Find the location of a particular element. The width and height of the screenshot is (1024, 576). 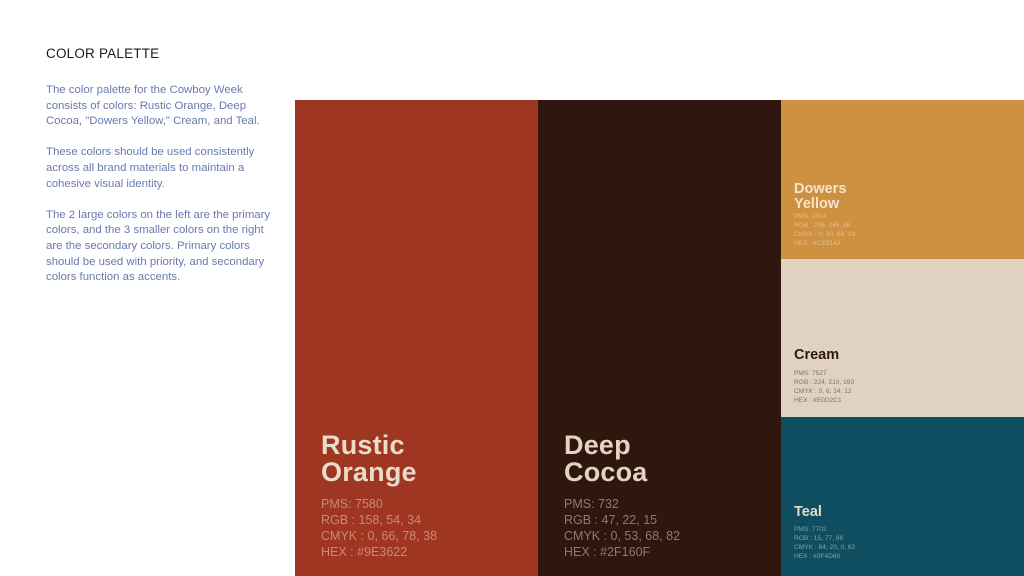

pms-value: PMS: 7580 is located at coordinates (352, 504).